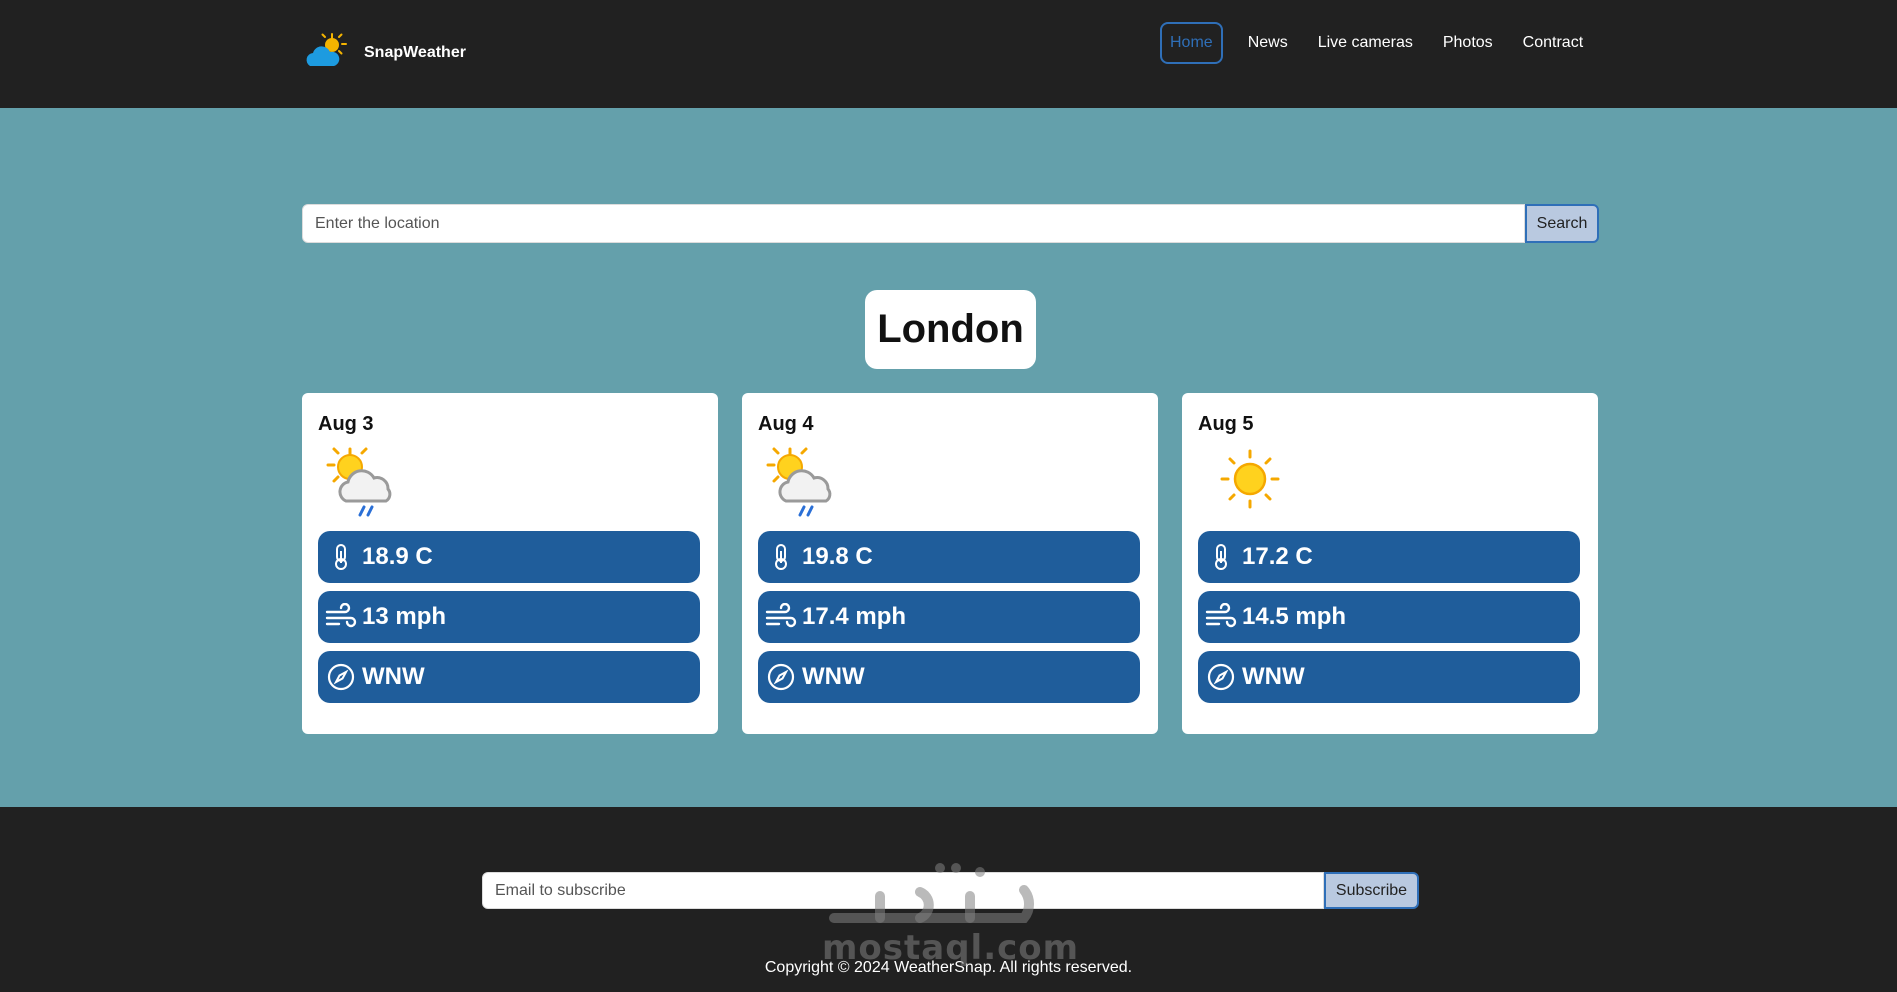 The height and width of the screenshot is (992, 1897). What do you see at coordinates (949, 557) in the screenshot?
I see `temperature-pill: 19.8 C` at bounding box center [949, 557].